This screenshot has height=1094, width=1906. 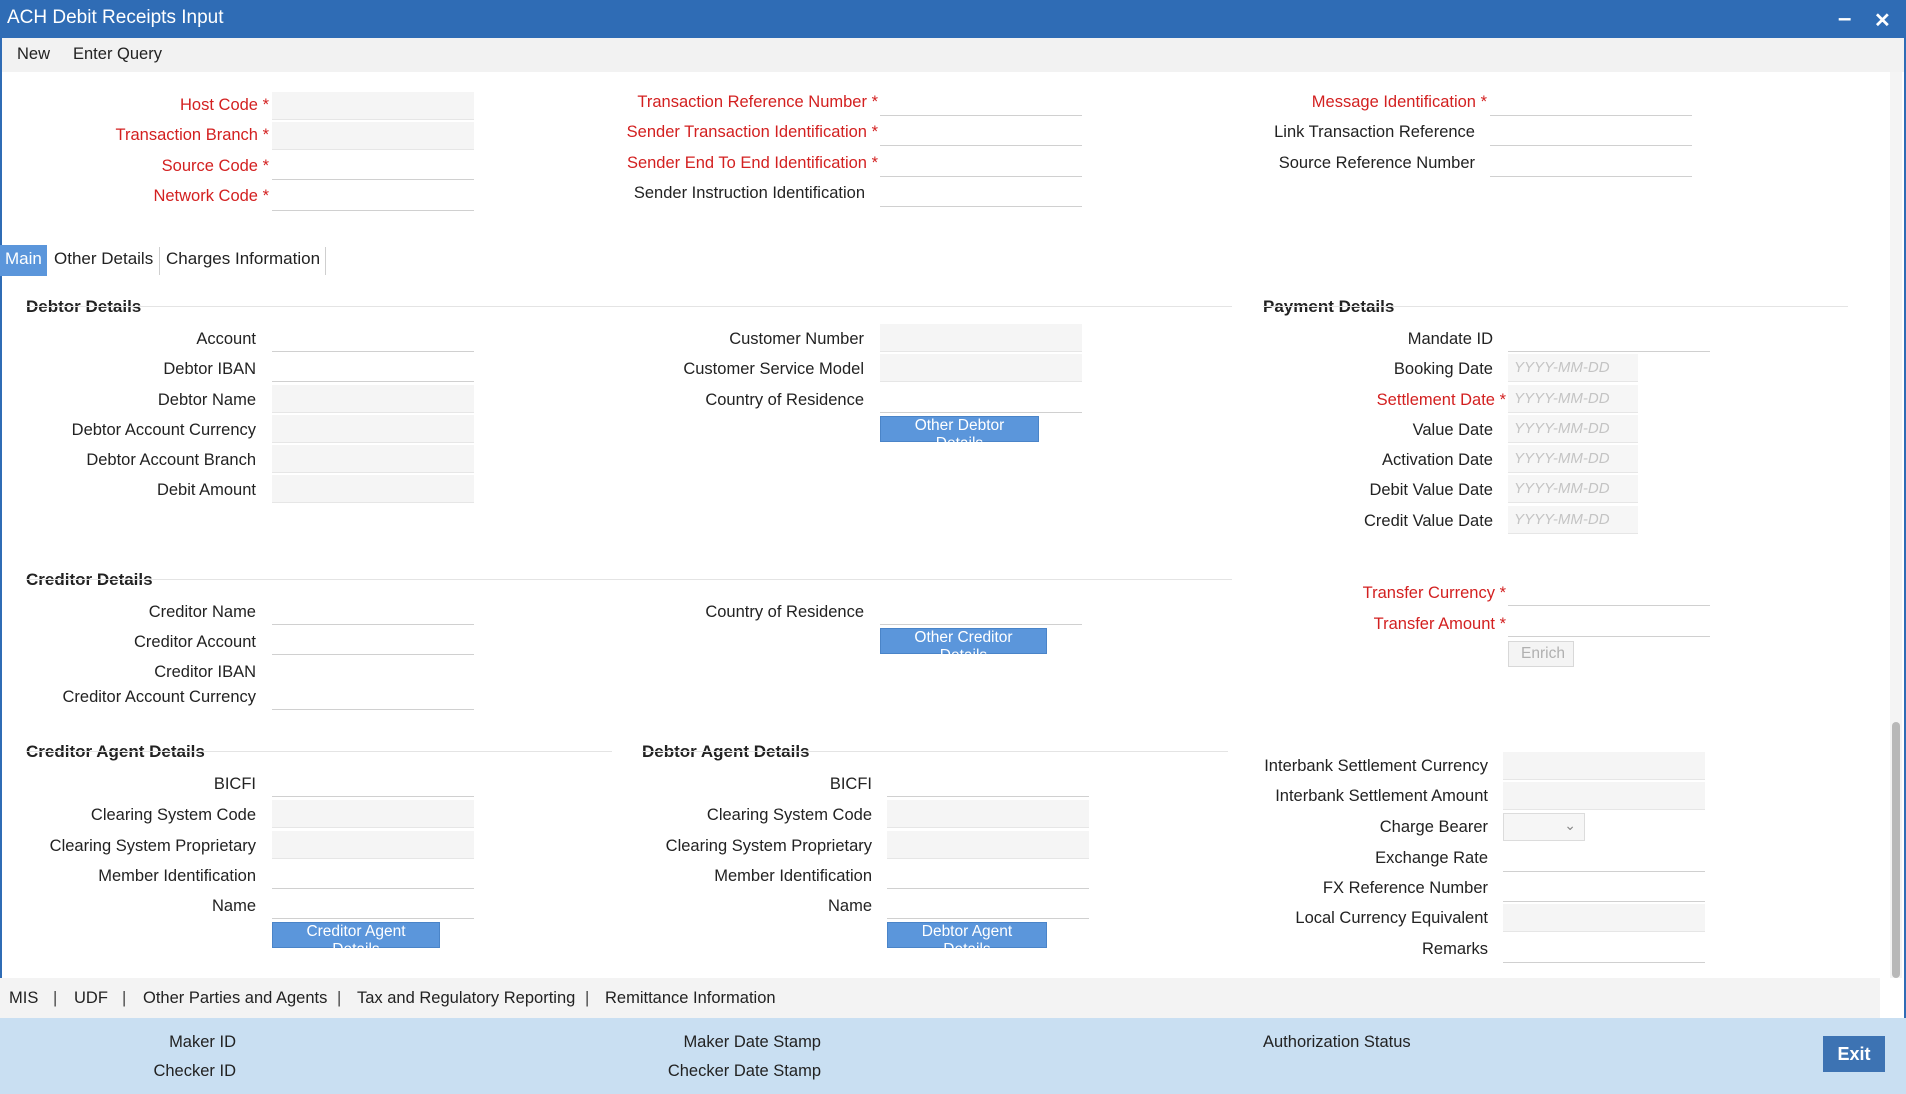 What do you see at coordinates (981, 338) in the screenshot?
I see `customer-number-input` at bounding box center [981, 338].